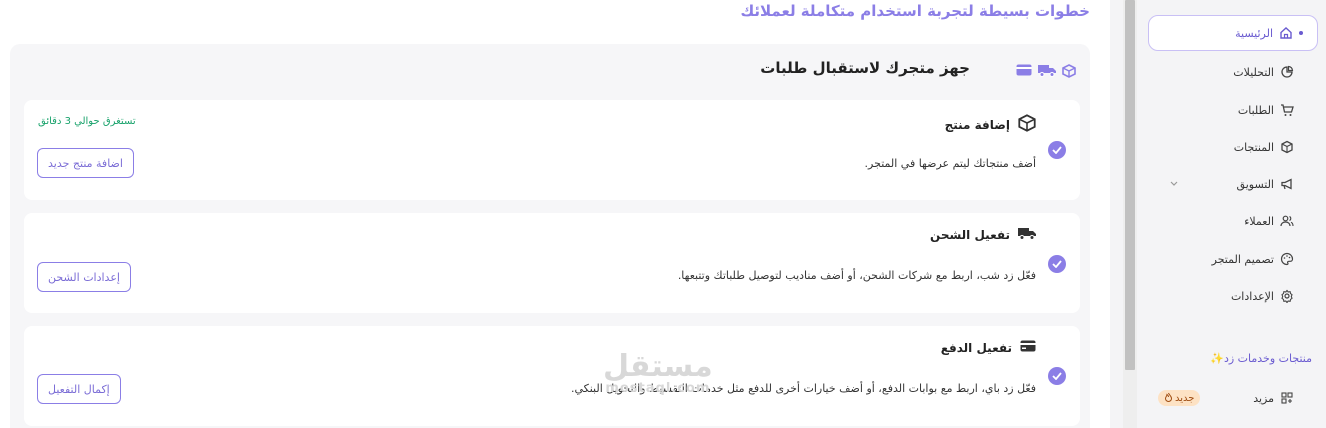  I want to click on sidebar-item-label: مزيد, so click(1263, 398).